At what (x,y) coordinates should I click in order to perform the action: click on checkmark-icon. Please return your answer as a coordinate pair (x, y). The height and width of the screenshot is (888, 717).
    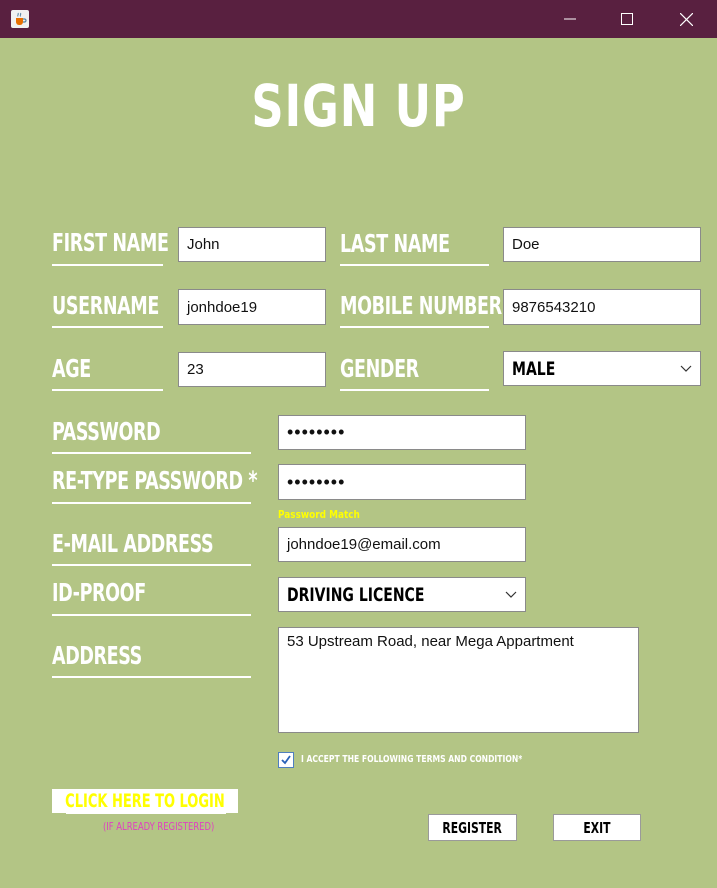
    Looking at the image, I should click on (286, 760).